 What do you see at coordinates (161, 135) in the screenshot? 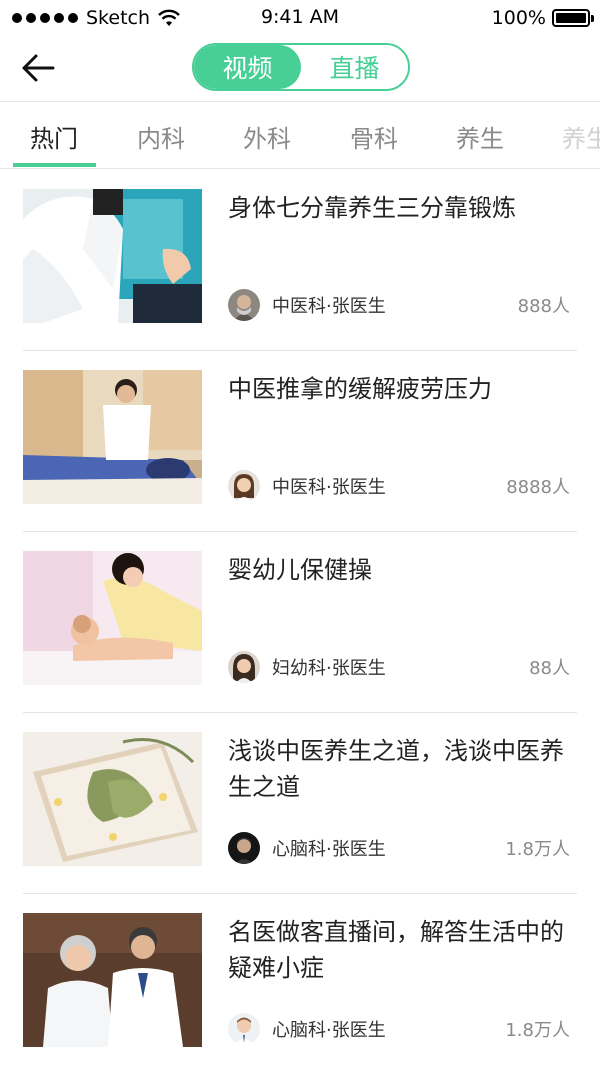
I see `tab-internal-medicine: 内科` at bounding box center [161, 135].